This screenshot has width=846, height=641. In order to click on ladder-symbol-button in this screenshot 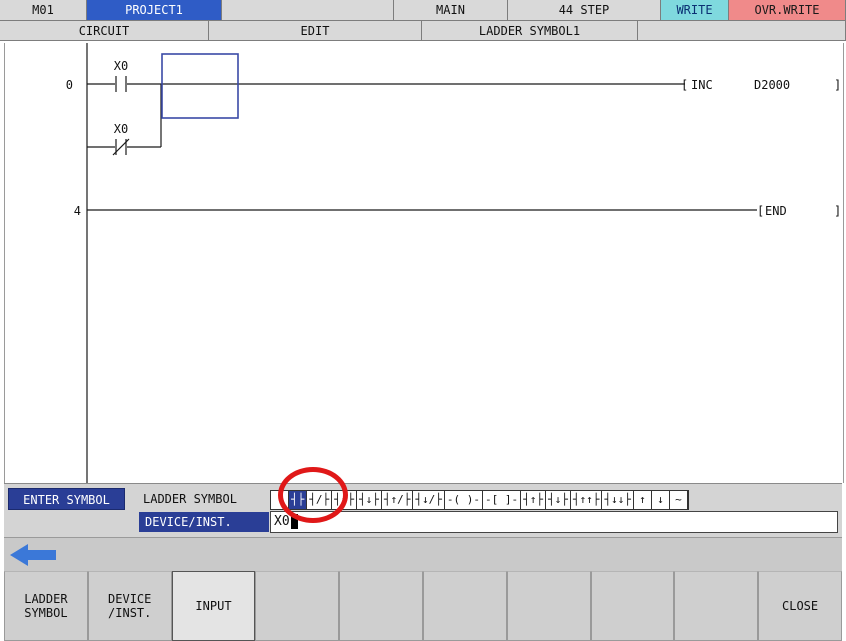, I will do `click(280, 500)`.